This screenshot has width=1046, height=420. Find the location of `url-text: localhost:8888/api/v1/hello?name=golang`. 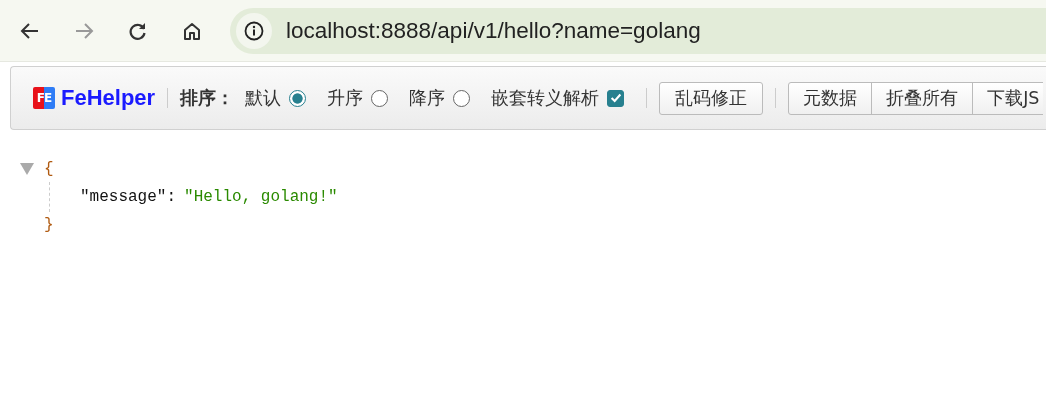

url-text: localhost:8888/api/v1/hello?name=golang is located at coordinates (493, 30).